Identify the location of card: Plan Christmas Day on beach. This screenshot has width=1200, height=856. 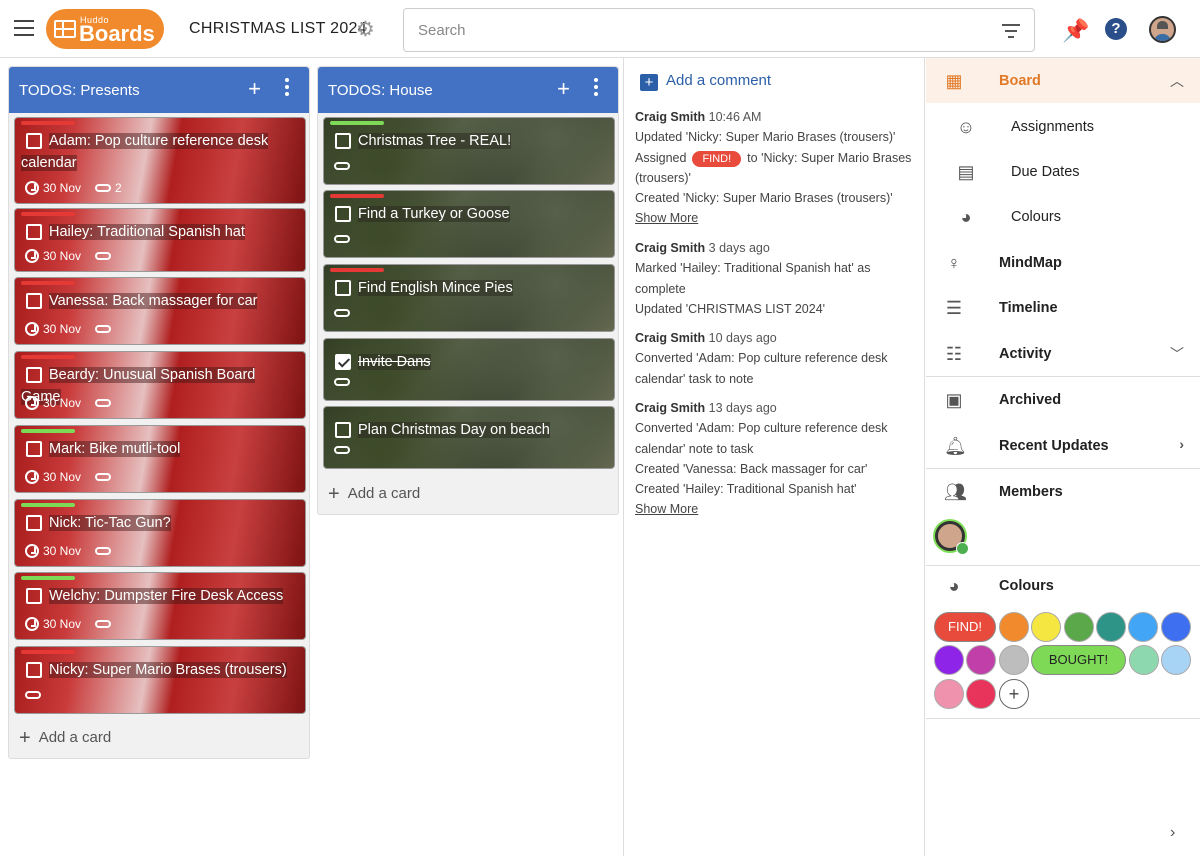
(469, 437).